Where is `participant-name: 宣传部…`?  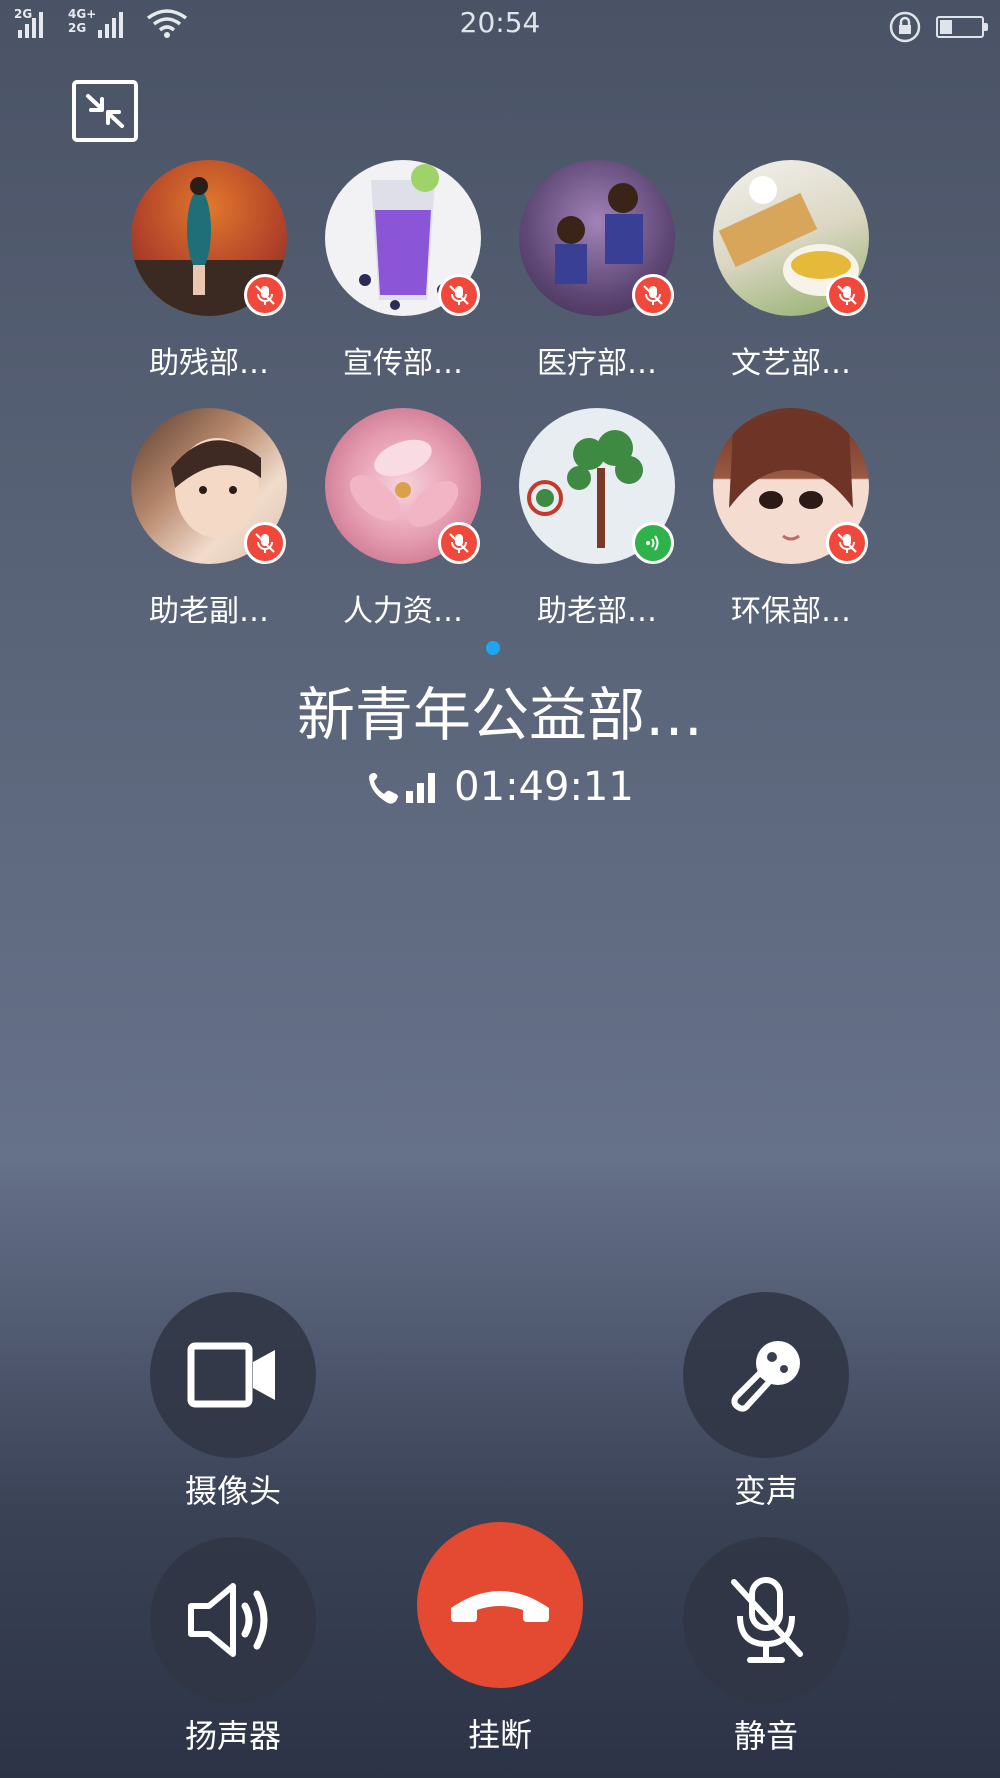 participant-name: 宣传部… is located at coordinates (403, 363).